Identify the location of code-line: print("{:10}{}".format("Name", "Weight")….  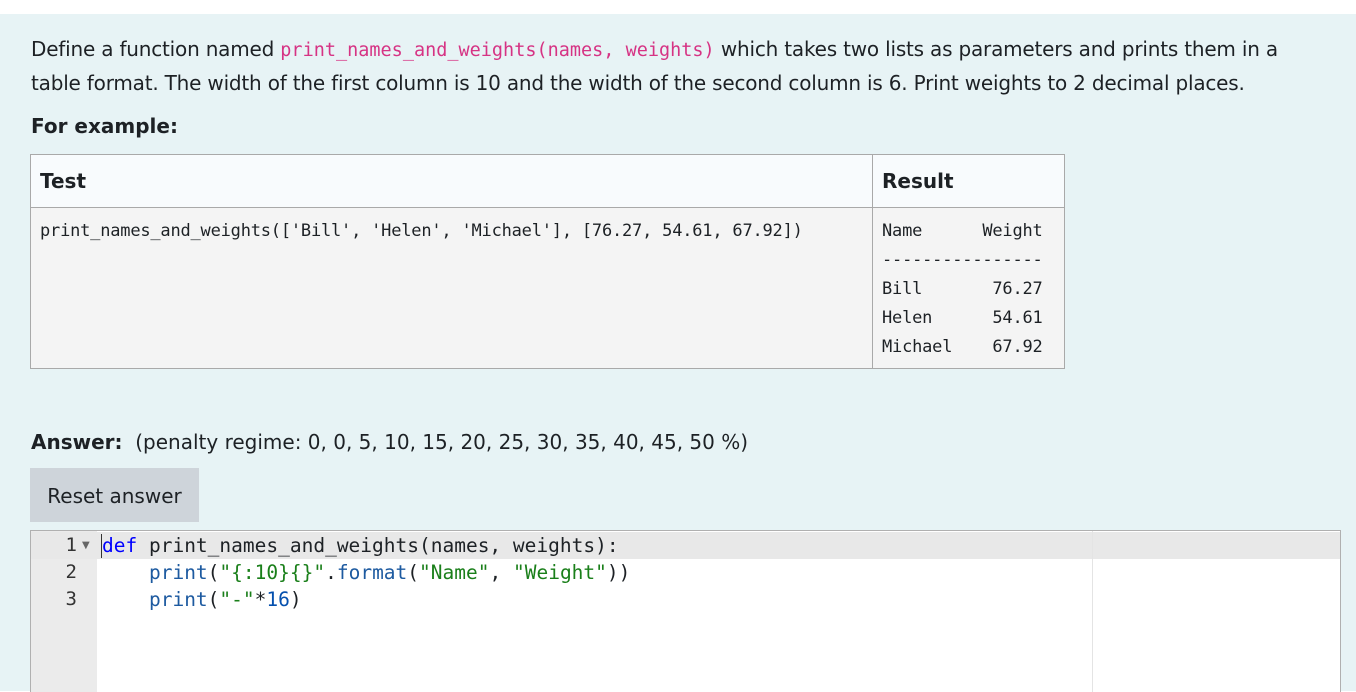
(366, 572).